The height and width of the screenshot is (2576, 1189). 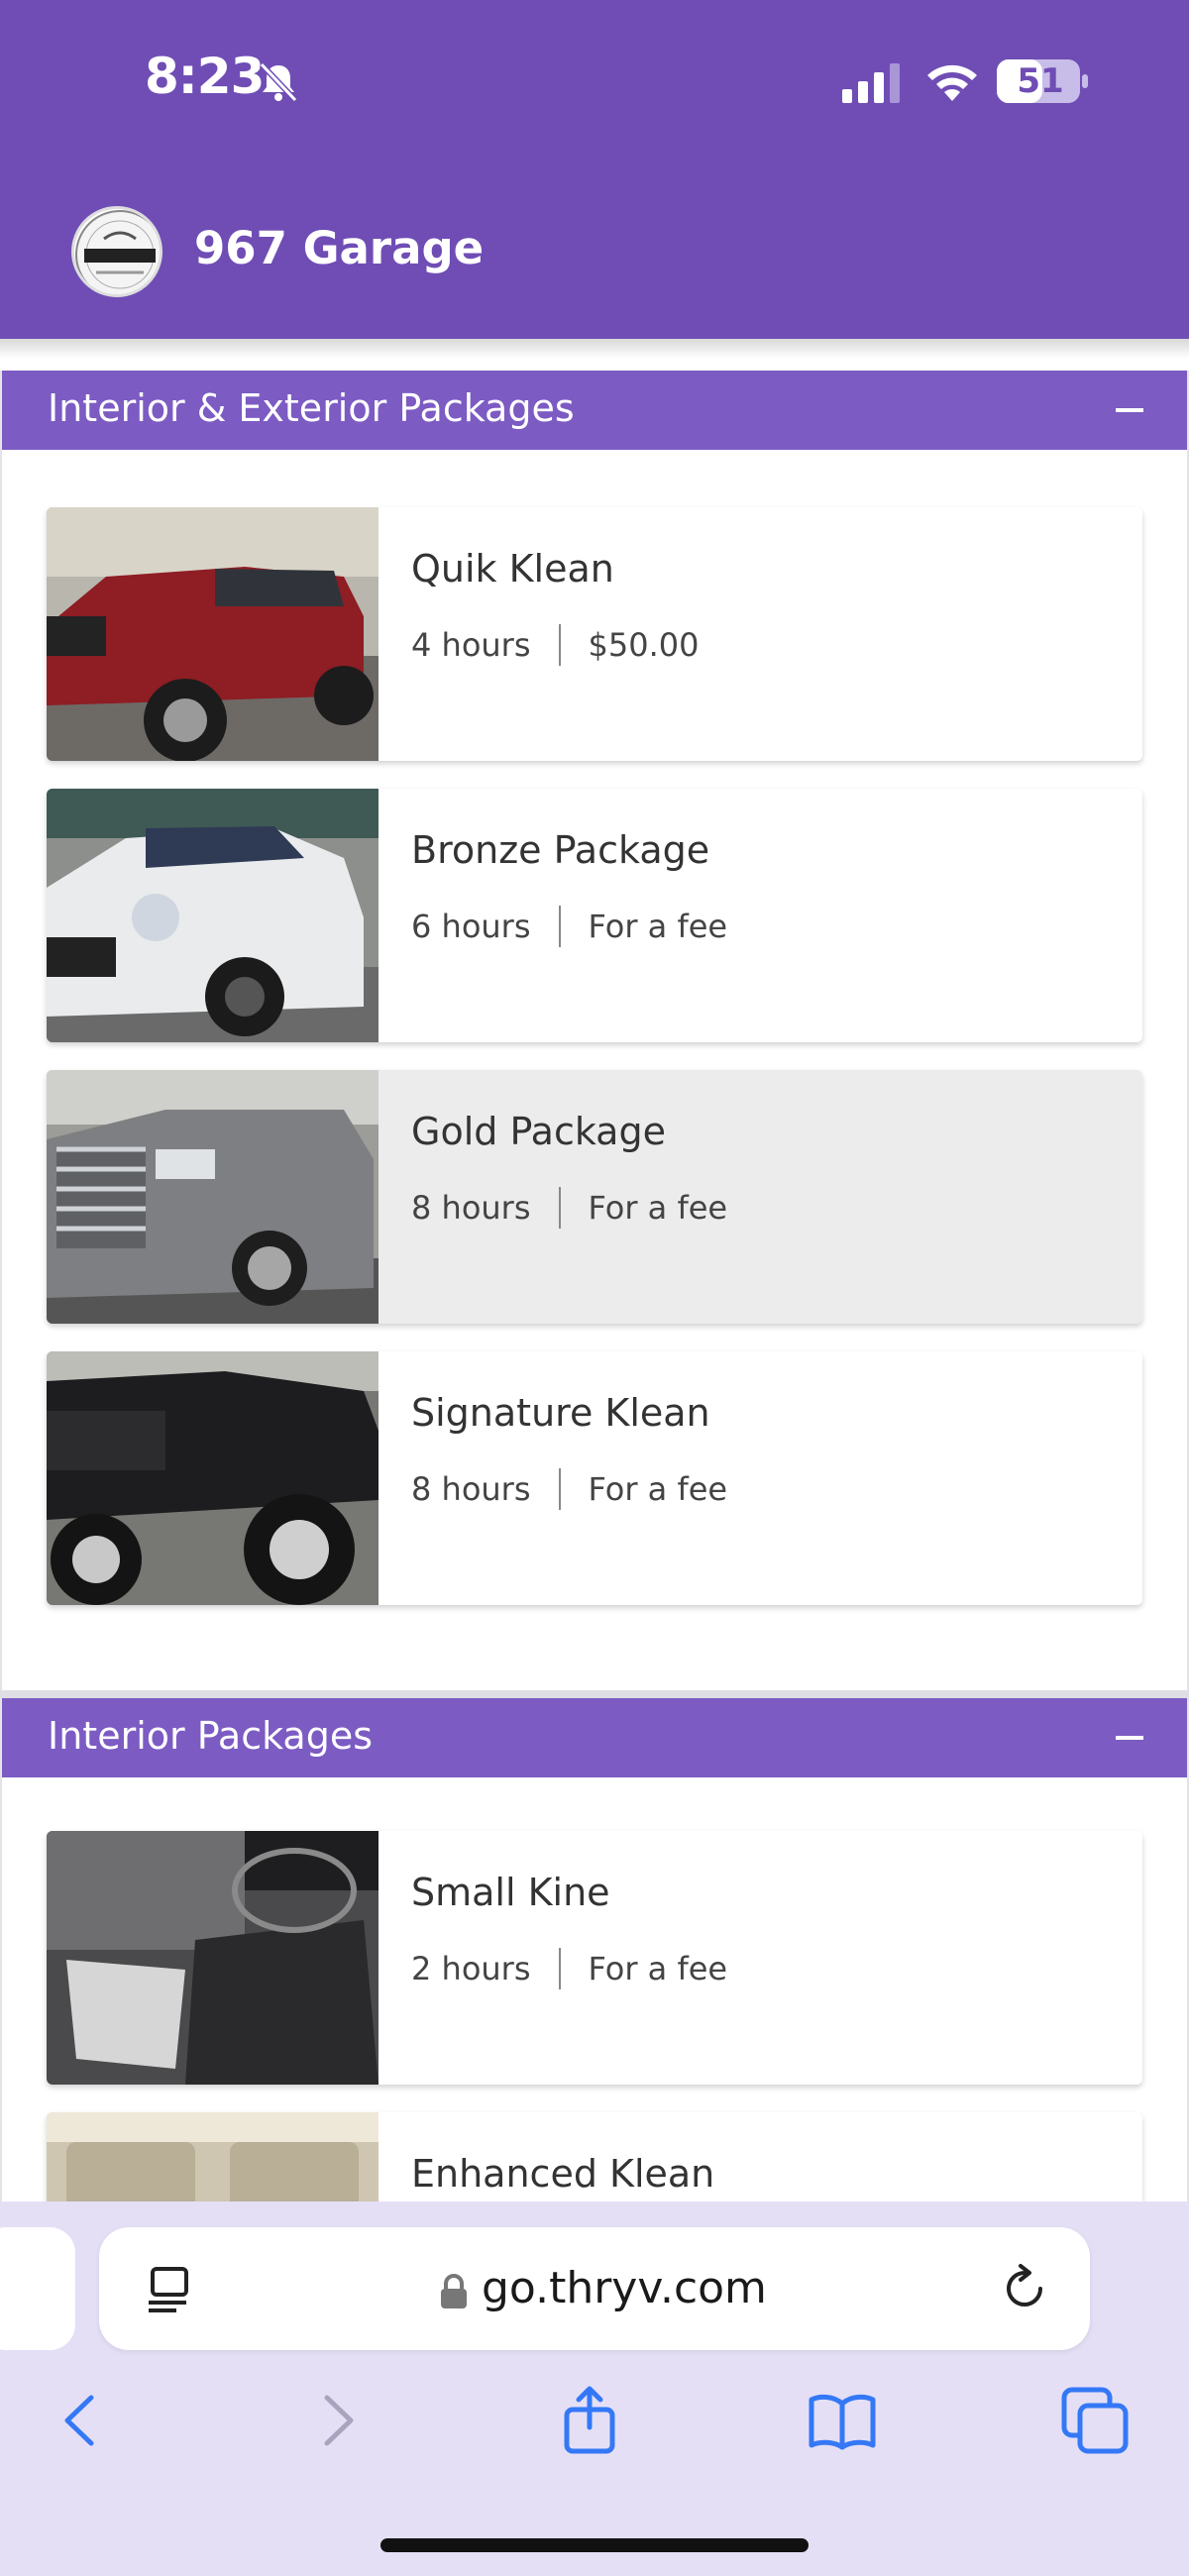 I want to click on card-title: Small Kine, so click(x=511, y=1892).